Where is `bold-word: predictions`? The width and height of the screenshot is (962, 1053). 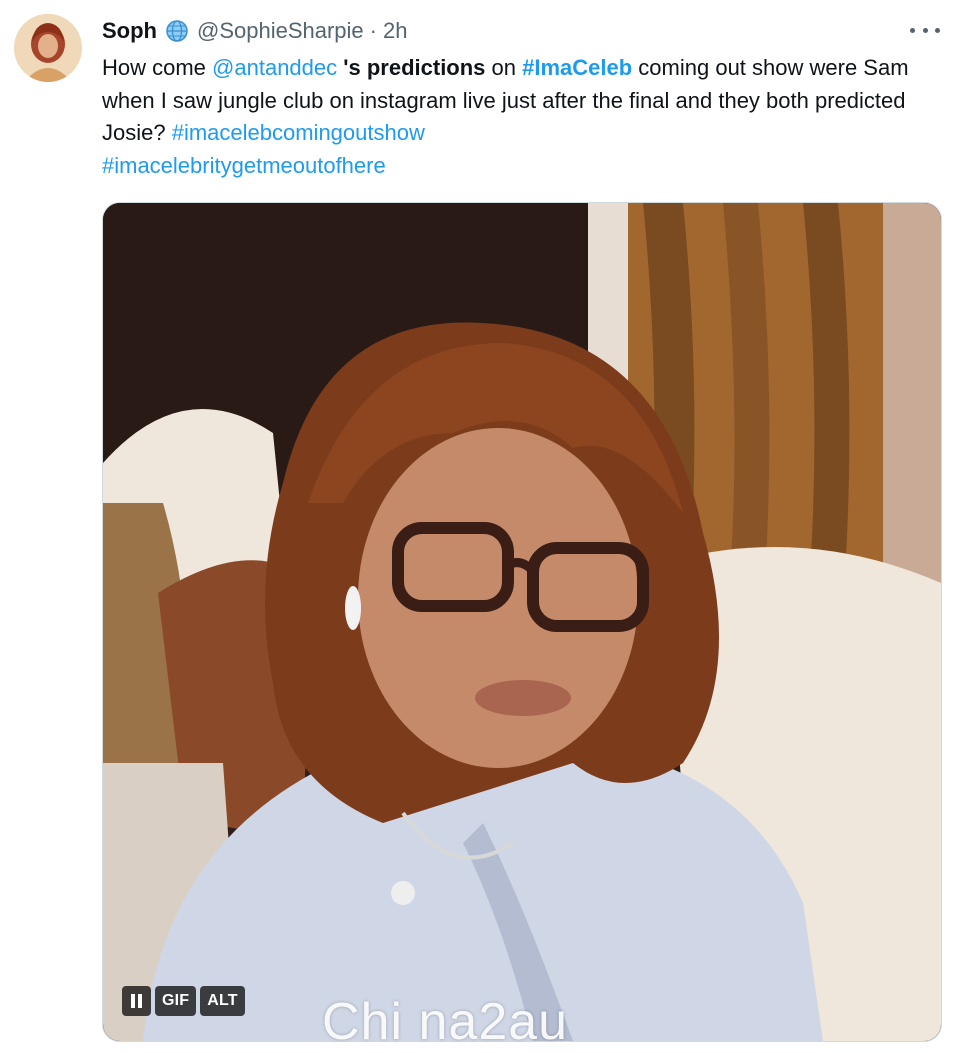
bold-word: predictions is located at coordinates (426, 67).